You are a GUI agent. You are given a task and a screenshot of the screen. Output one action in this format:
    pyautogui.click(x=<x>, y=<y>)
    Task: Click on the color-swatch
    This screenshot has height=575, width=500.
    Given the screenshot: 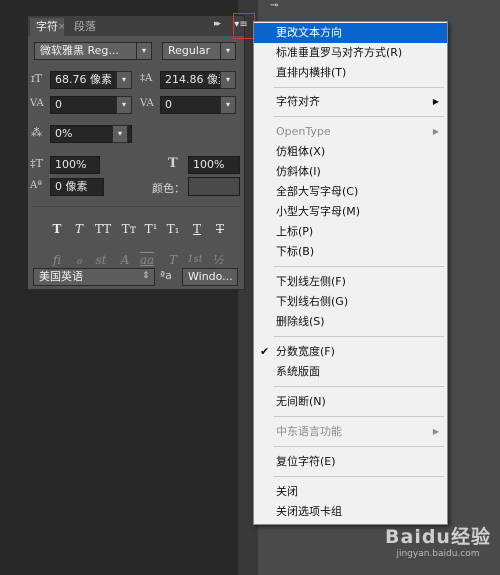 What is the action you would take?
    pyautogui.click(x=214, y=186)
    